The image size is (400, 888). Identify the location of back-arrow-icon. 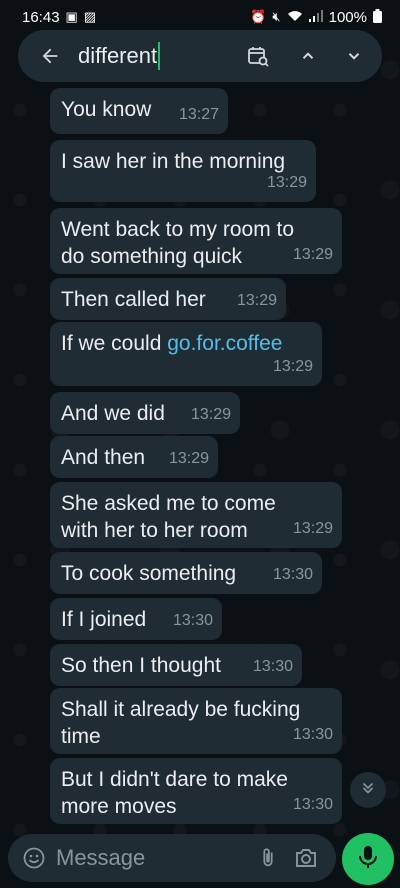
(50, 56).